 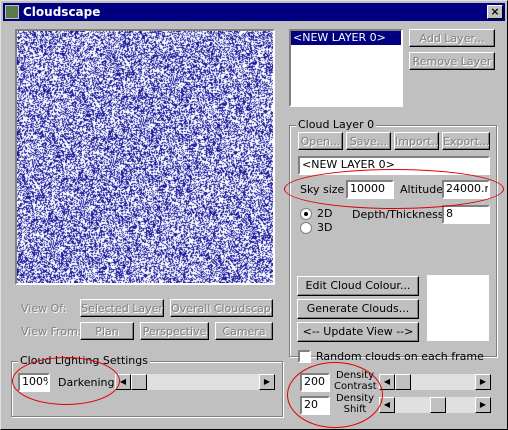 I want to click on plan-button: Plan, so click(x=107, y=331).